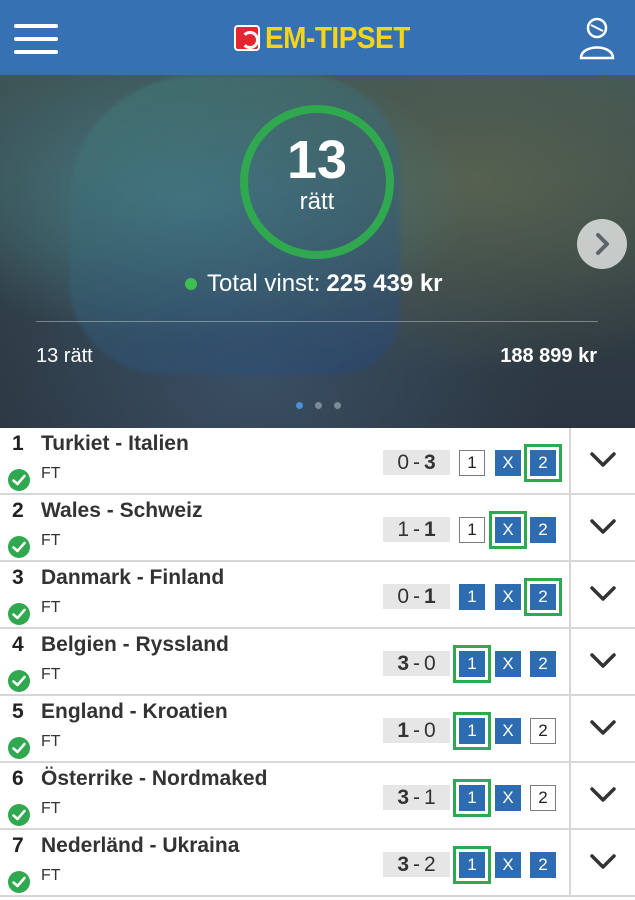 The width and height of the screenshot is (635, 900). I want to click on match-row: 5 England - Kroatien FT 1-0 1 X 2, so click(317, 729).